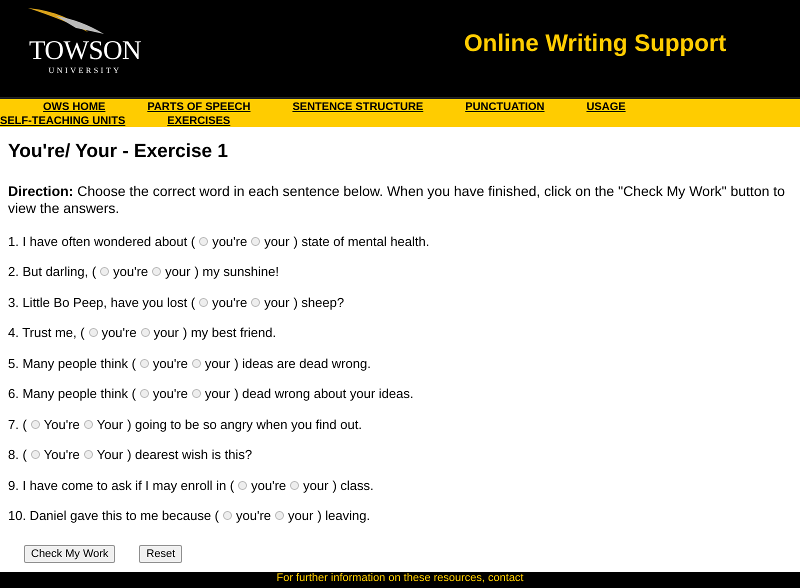 Image resolution: width=800 pixels, height=588 pixels. Describe the element at coordinates (237, 272) in the screenshot. I see `question-text: ) my sunshine!` at that location.